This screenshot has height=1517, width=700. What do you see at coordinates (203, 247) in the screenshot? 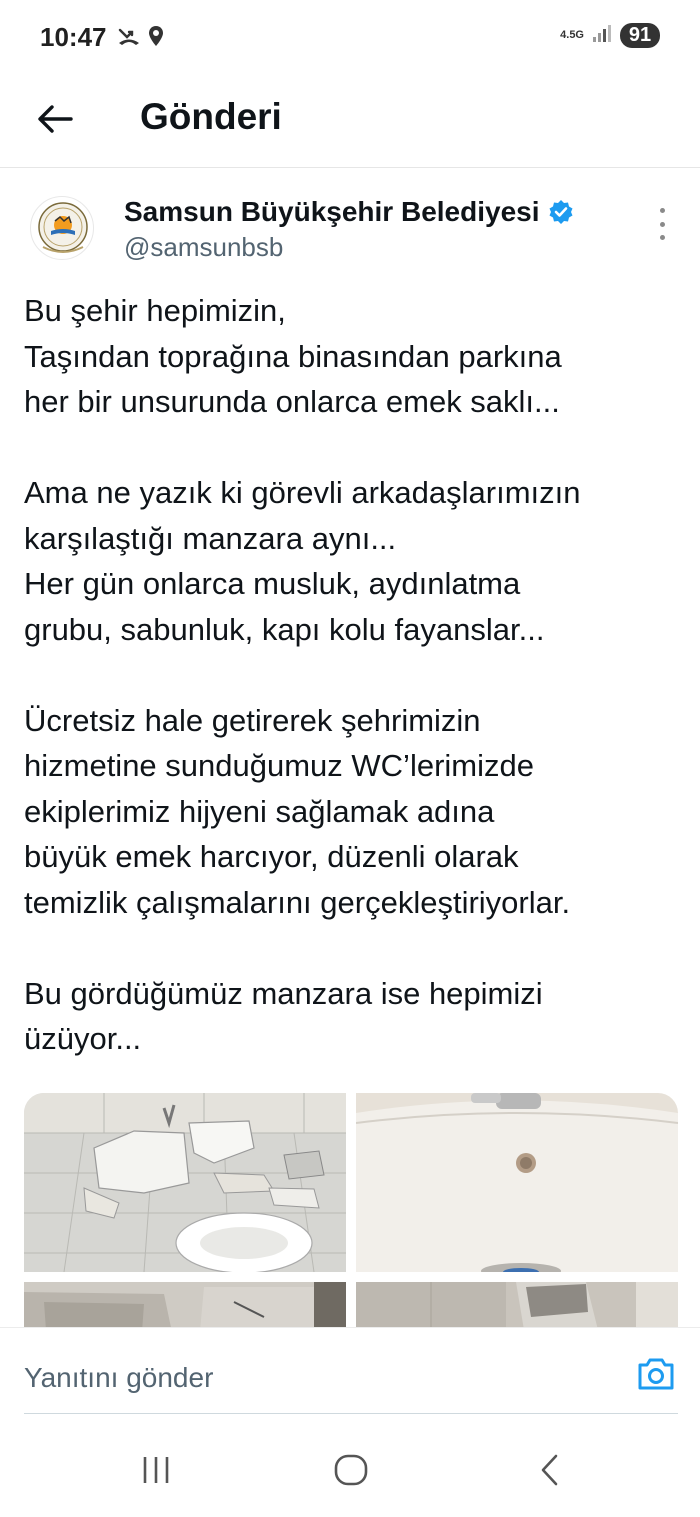
I see `author-handle: @samsunbsb` at bounding box center [203, 247].